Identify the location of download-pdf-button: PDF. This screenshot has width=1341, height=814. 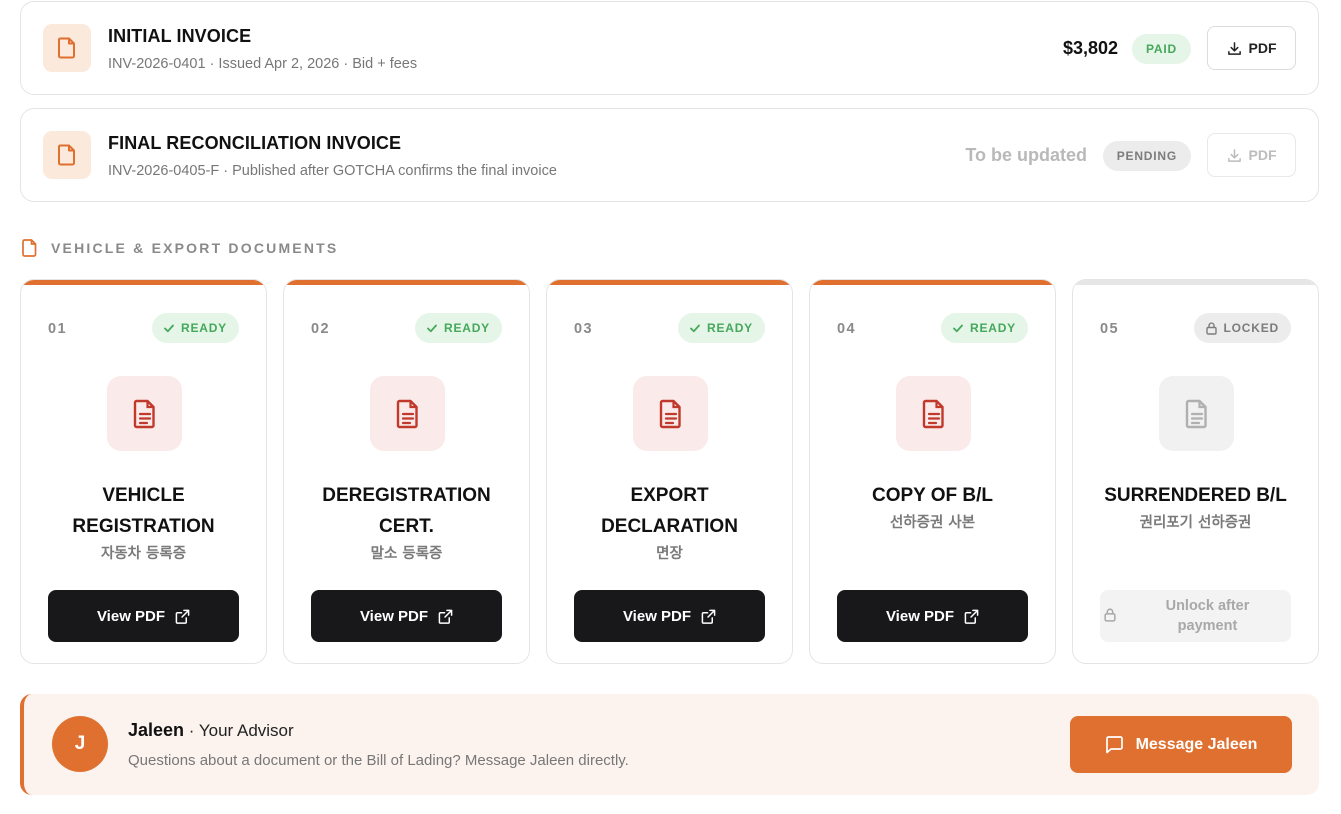
(1251, 48).